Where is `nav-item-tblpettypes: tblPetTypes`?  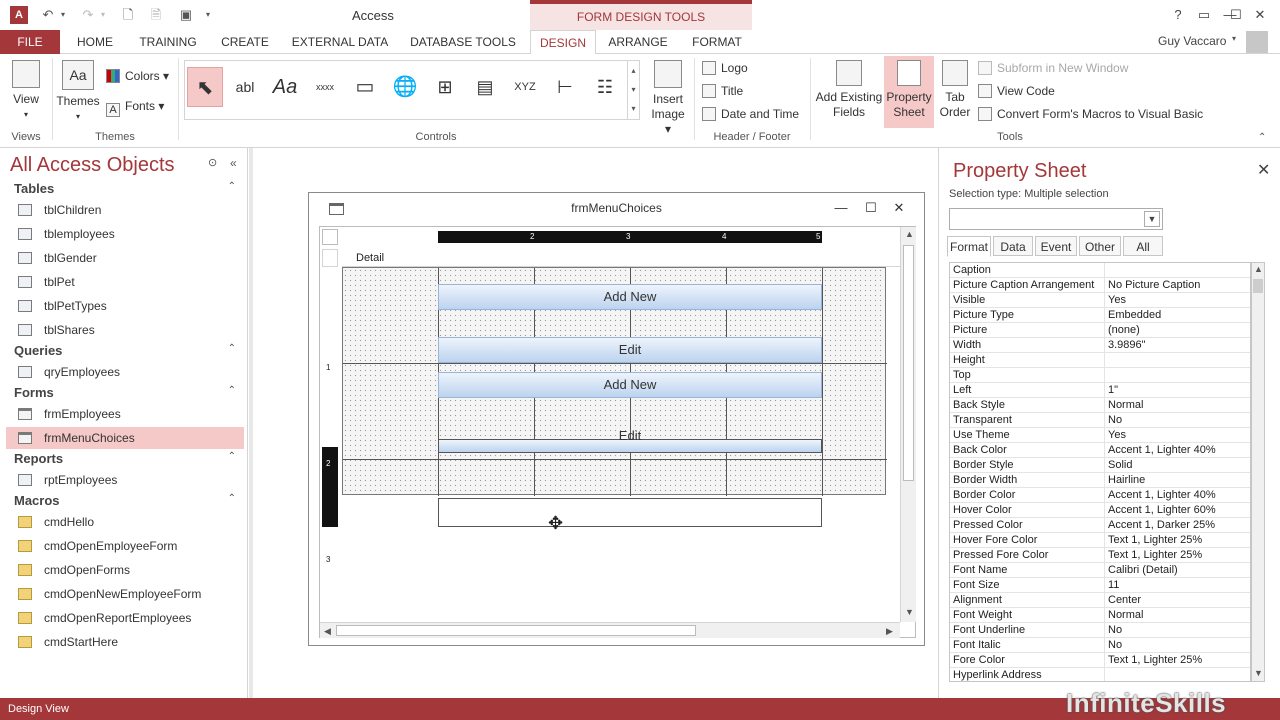
nav-item-tblpettypes: tblPetTypes is located at coordinates (125, 306).